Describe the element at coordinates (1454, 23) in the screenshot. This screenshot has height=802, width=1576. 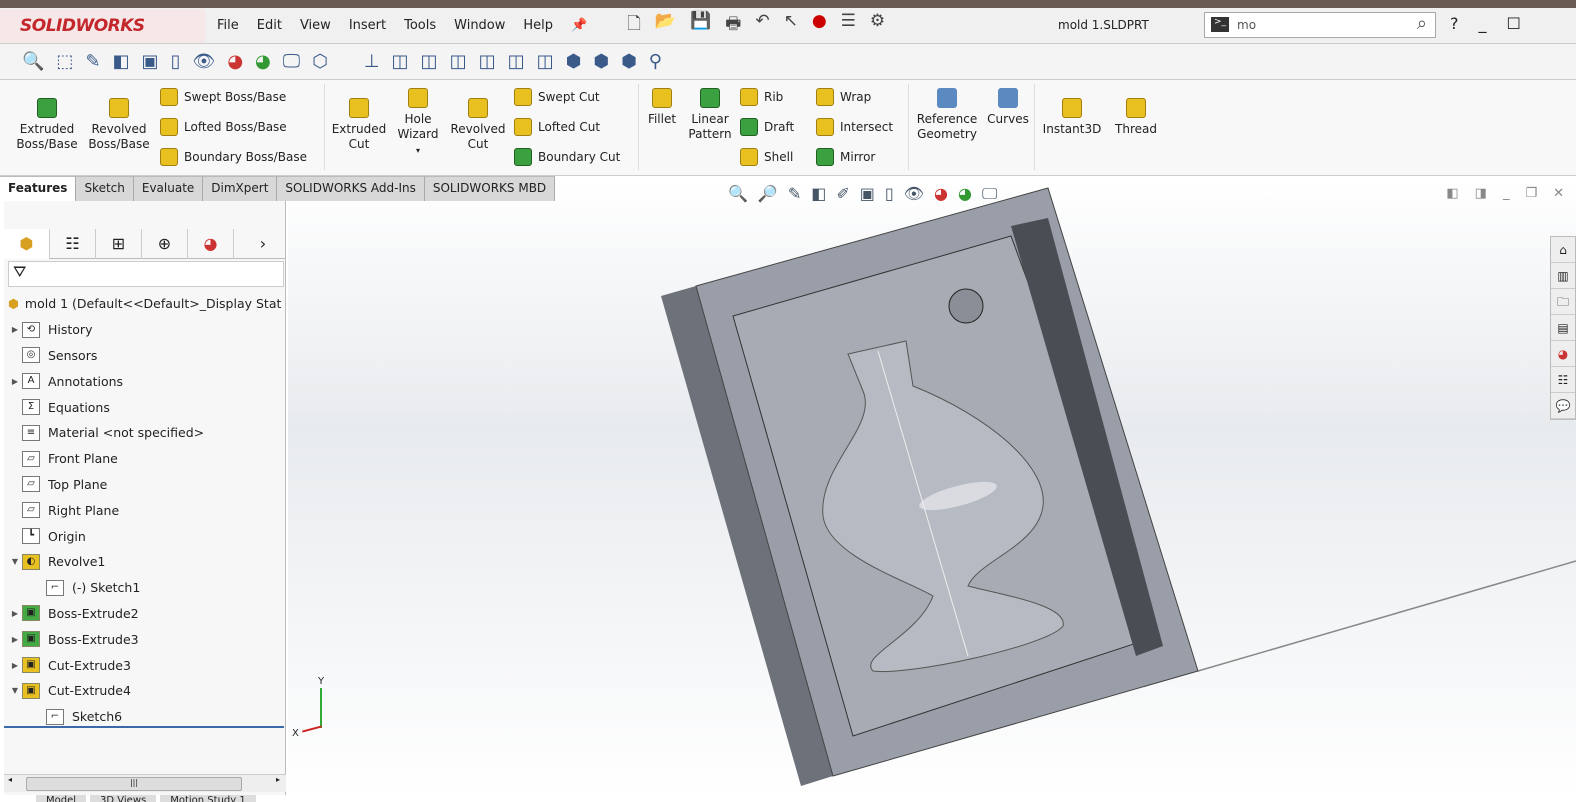
I see `help-icon: ?` at that location.